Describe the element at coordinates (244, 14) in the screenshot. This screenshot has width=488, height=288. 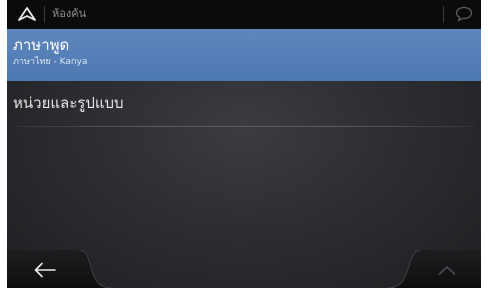
I see `top-bar: ห้องค้น` at that location.